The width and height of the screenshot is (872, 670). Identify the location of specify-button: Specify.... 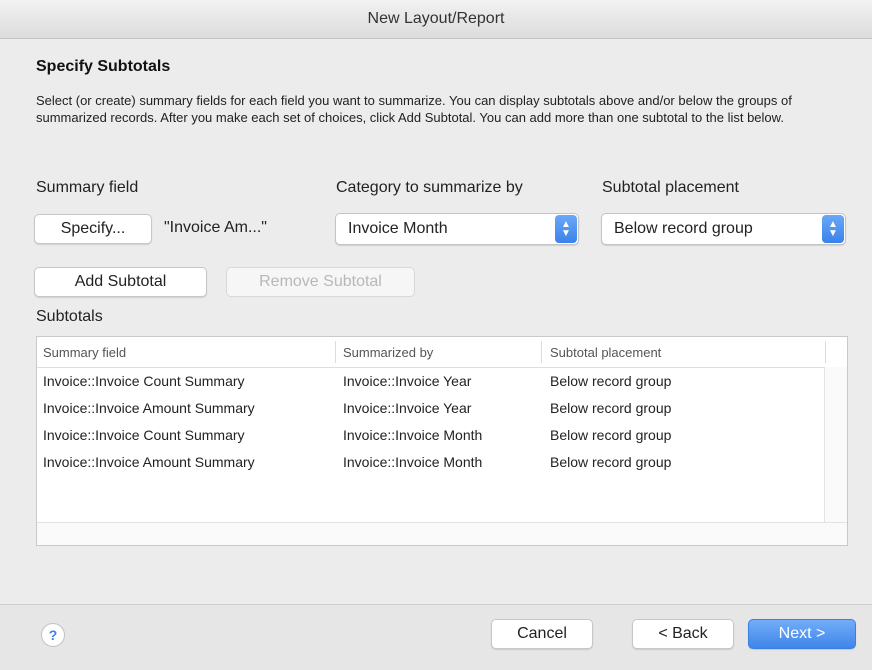
(93, 229).